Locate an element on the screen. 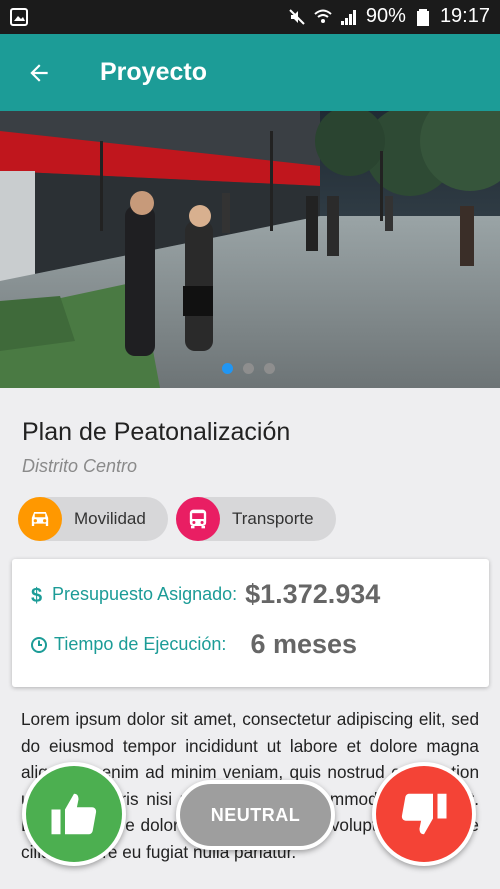  arrow-back-icon is located at coordinates (39, 73).